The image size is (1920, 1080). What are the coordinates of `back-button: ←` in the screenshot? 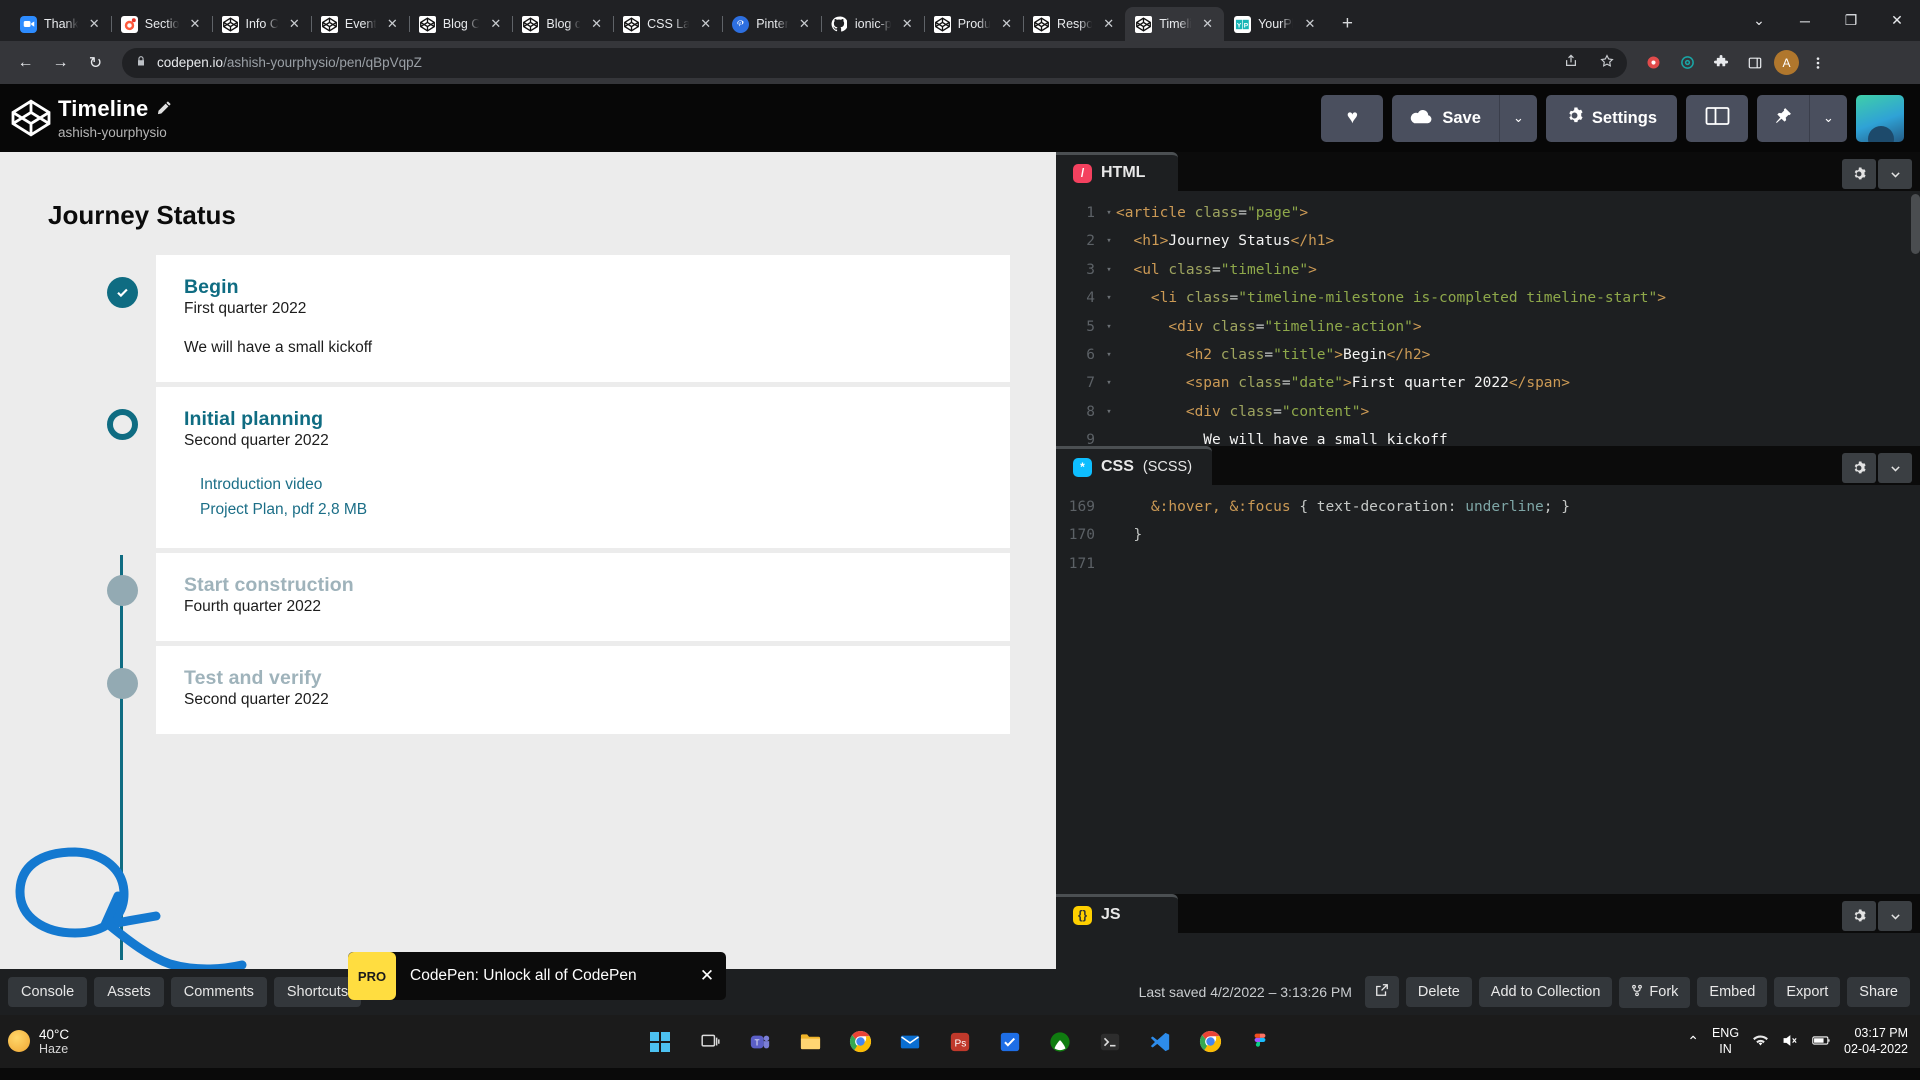 It's located at (25, 62).